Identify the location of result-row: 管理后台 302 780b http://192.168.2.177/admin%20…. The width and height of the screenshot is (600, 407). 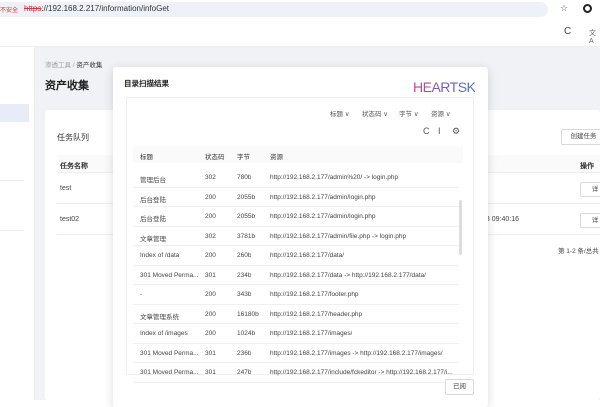
(296, 178).